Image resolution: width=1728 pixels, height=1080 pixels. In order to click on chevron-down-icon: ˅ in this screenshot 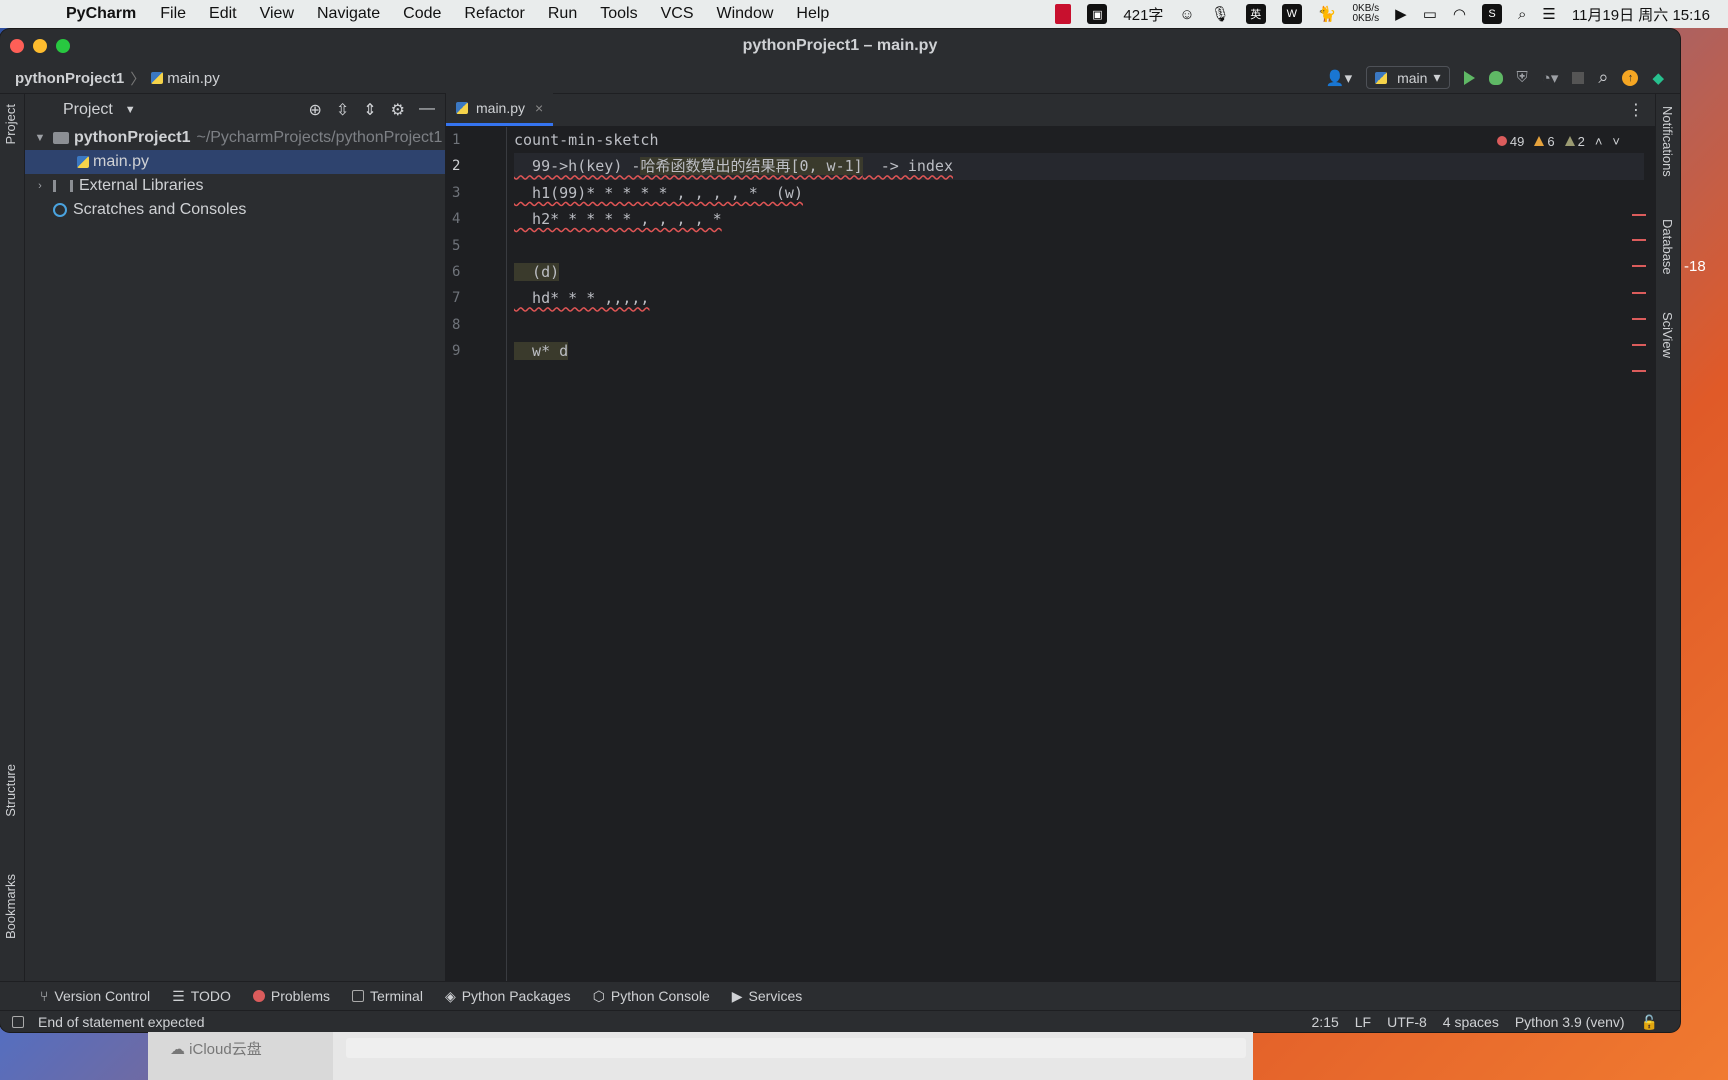, I will do `click(1616, 141)`.